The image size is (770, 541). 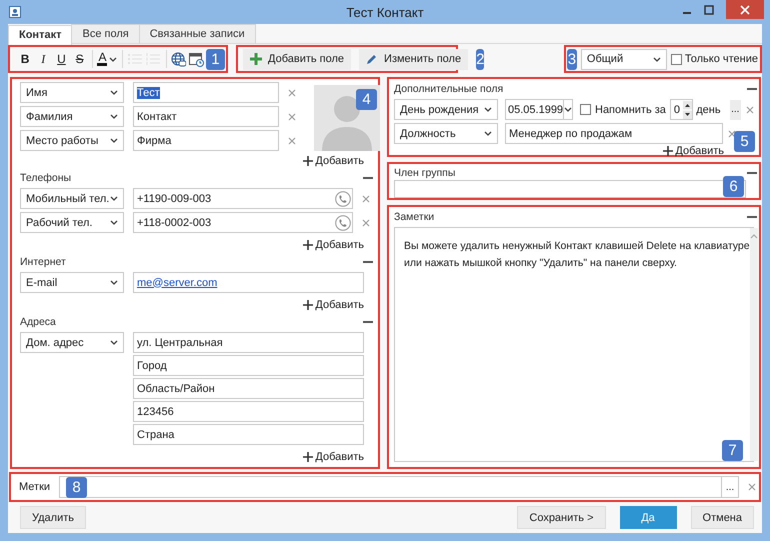 I want to click on callout-badge: 4, so click(x=366, y=99).